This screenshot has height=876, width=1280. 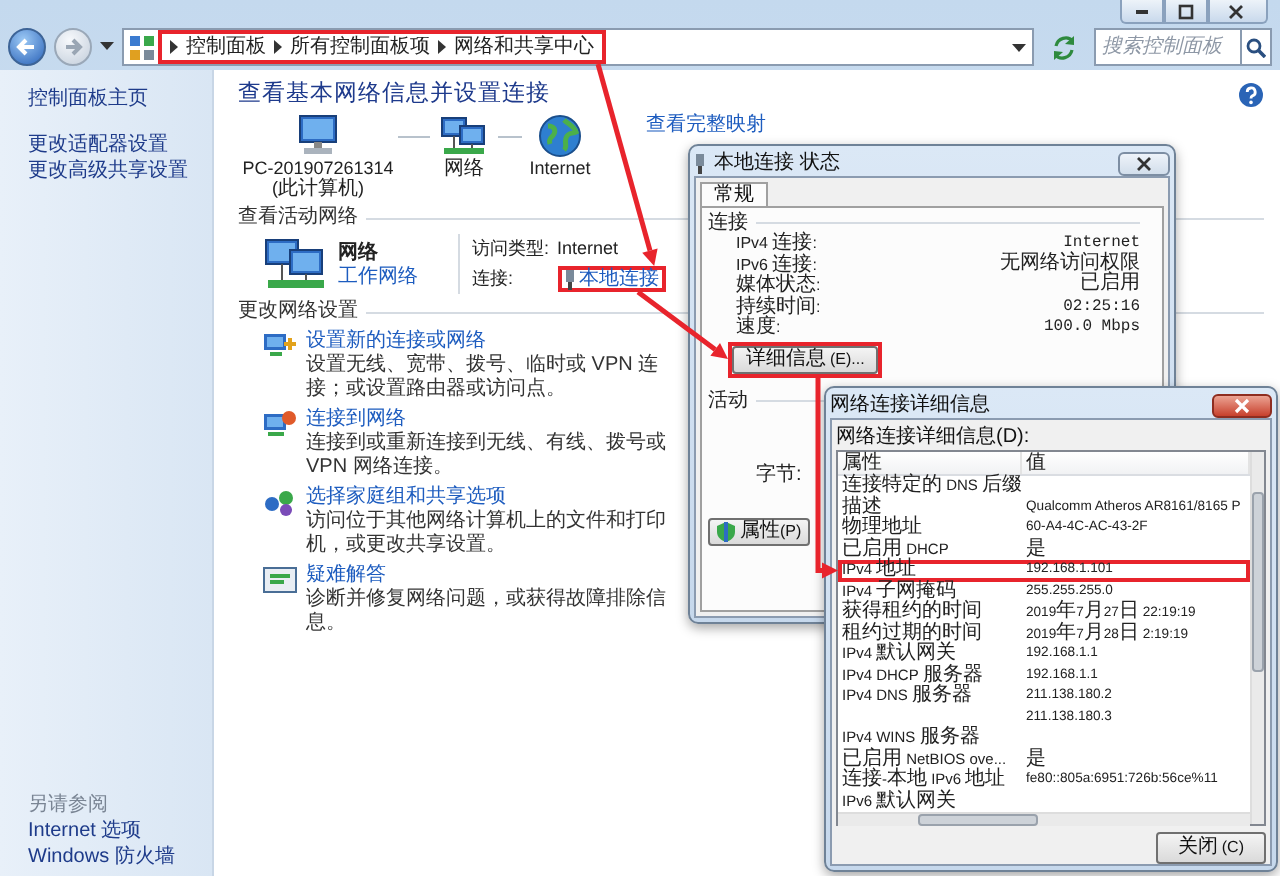 I want to click on field-label: 访问类型:, so click(x=511, y=249).